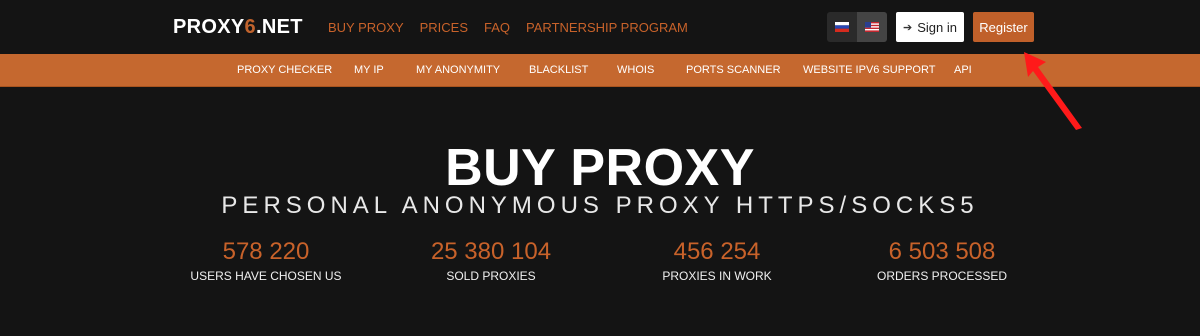 The image size is (1200, 336). Describe the element at coordinates (635, 70) in the screenshot. I see `subnav-whois: WHOIS` at that location.